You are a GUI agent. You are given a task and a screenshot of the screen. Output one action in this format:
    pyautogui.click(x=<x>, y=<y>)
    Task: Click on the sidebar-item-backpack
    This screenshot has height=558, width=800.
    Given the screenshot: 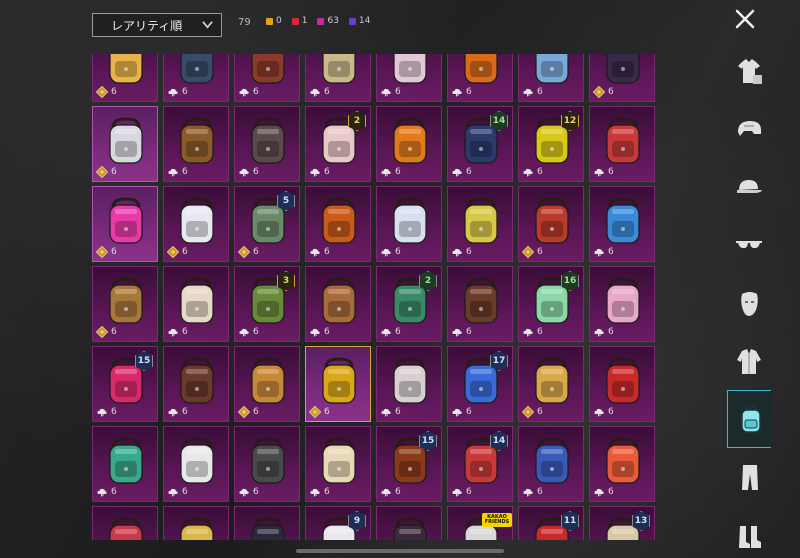 What is the action you would take?
    pyautogui.click(x=749, y=419)
    